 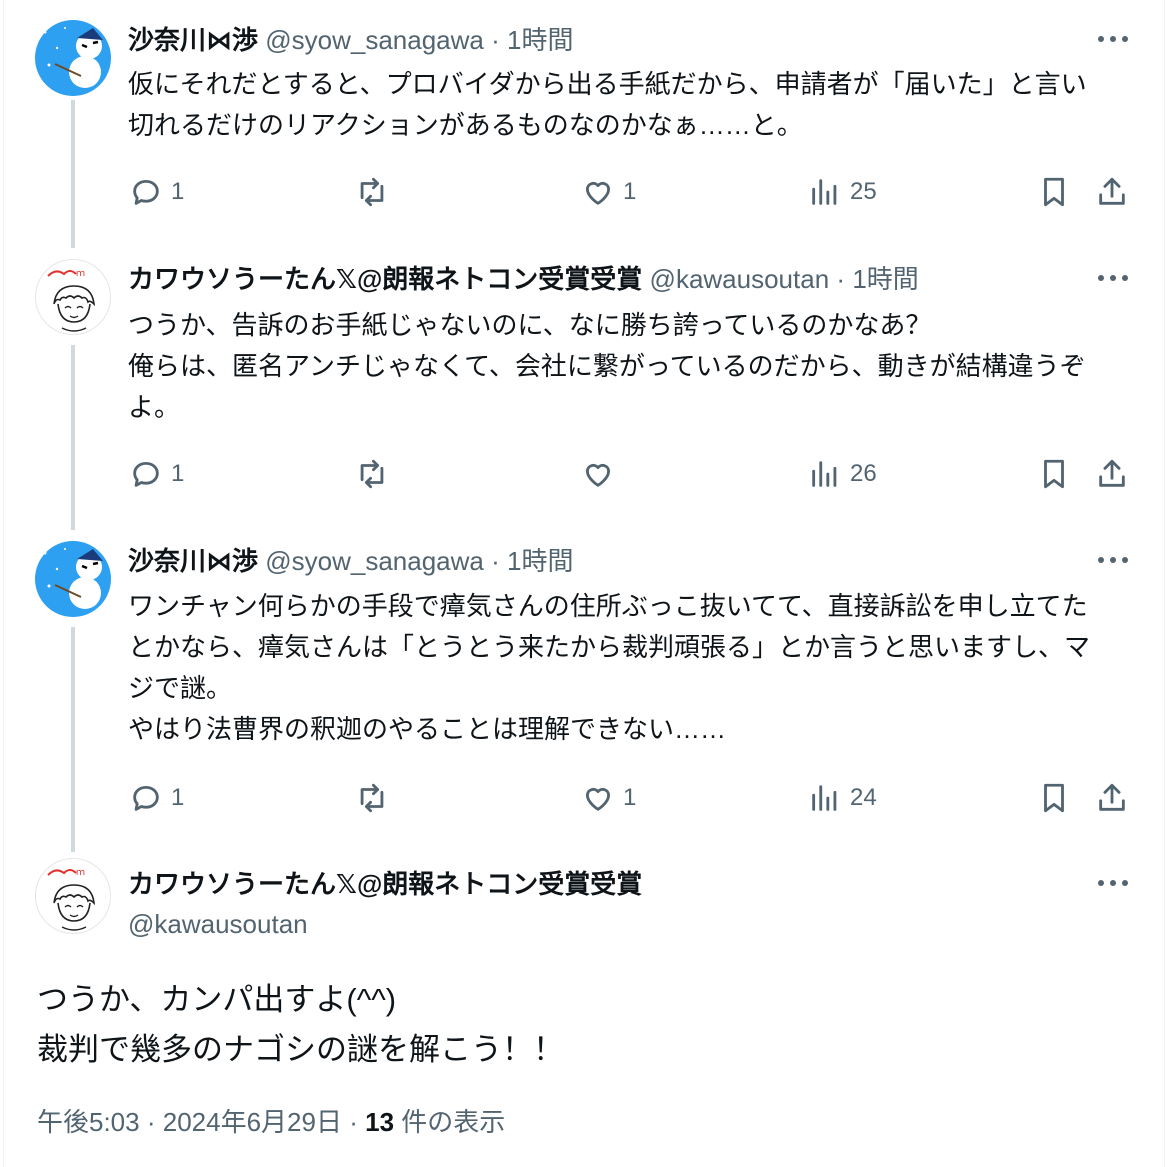 I want to click on main-user-handle: @kawausoutan, so click(x=218, y=924).